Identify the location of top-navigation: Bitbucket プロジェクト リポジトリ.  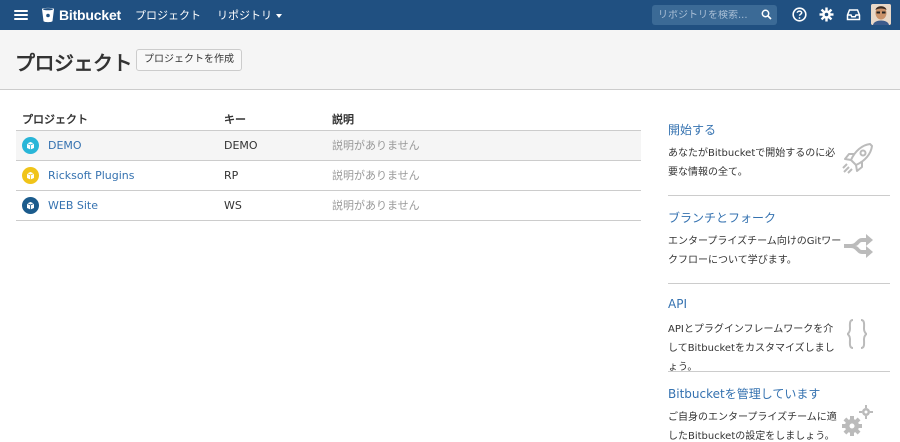
(450, 15).